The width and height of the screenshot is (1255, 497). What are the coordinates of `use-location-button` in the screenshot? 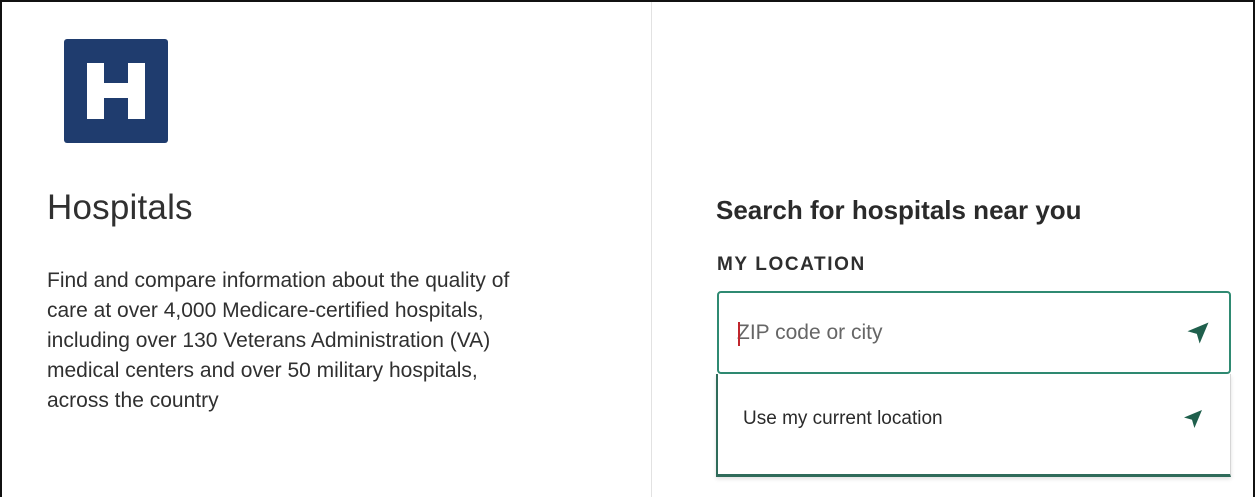 It's located at (1198, 333).